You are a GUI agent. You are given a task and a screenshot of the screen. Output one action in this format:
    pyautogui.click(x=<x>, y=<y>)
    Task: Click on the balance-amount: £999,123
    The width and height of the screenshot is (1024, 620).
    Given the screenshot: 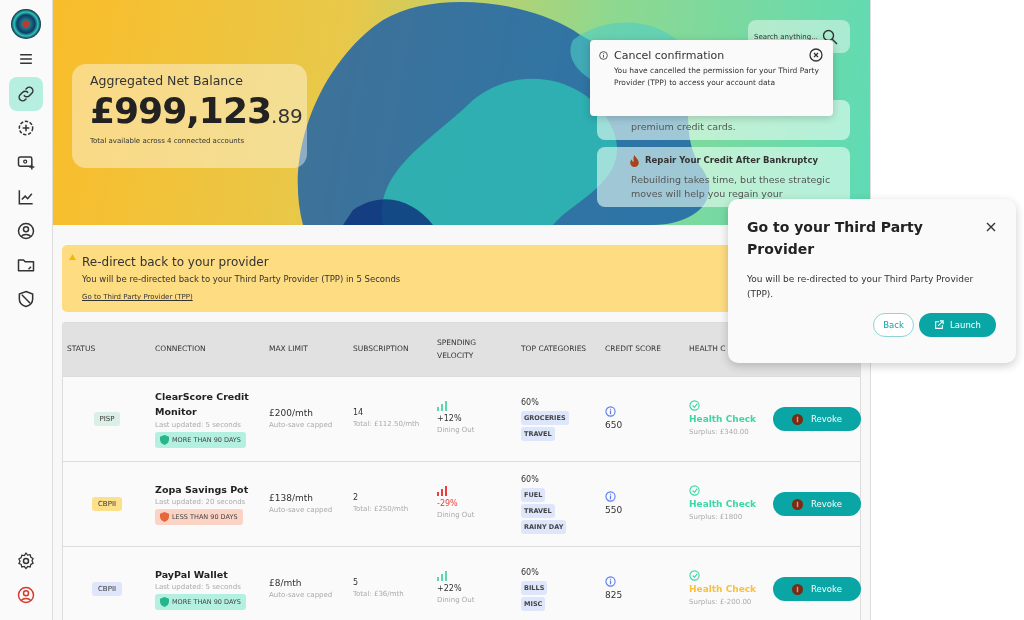 What is the action you would take?
    pyautogui.click(x=181, y=110)
    